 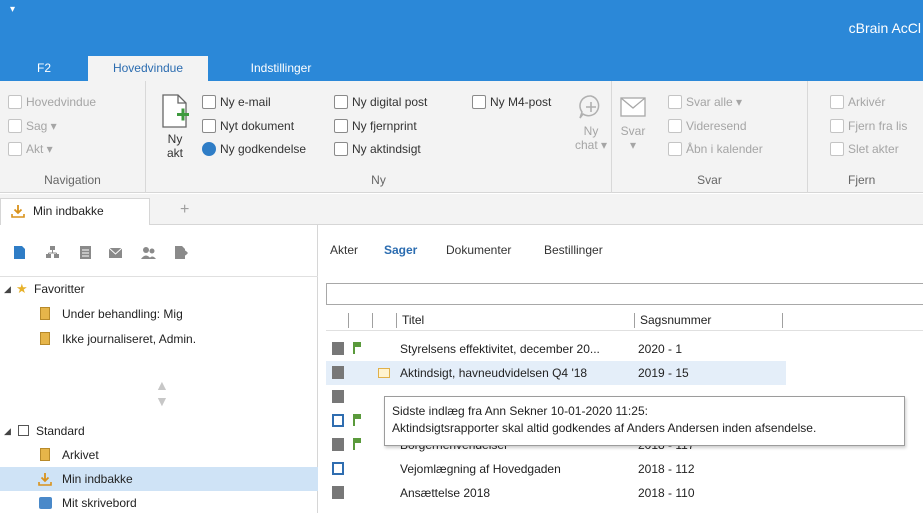 I want to click on tab-bestillinger: Bestillinger, so click(x=573, y=250).